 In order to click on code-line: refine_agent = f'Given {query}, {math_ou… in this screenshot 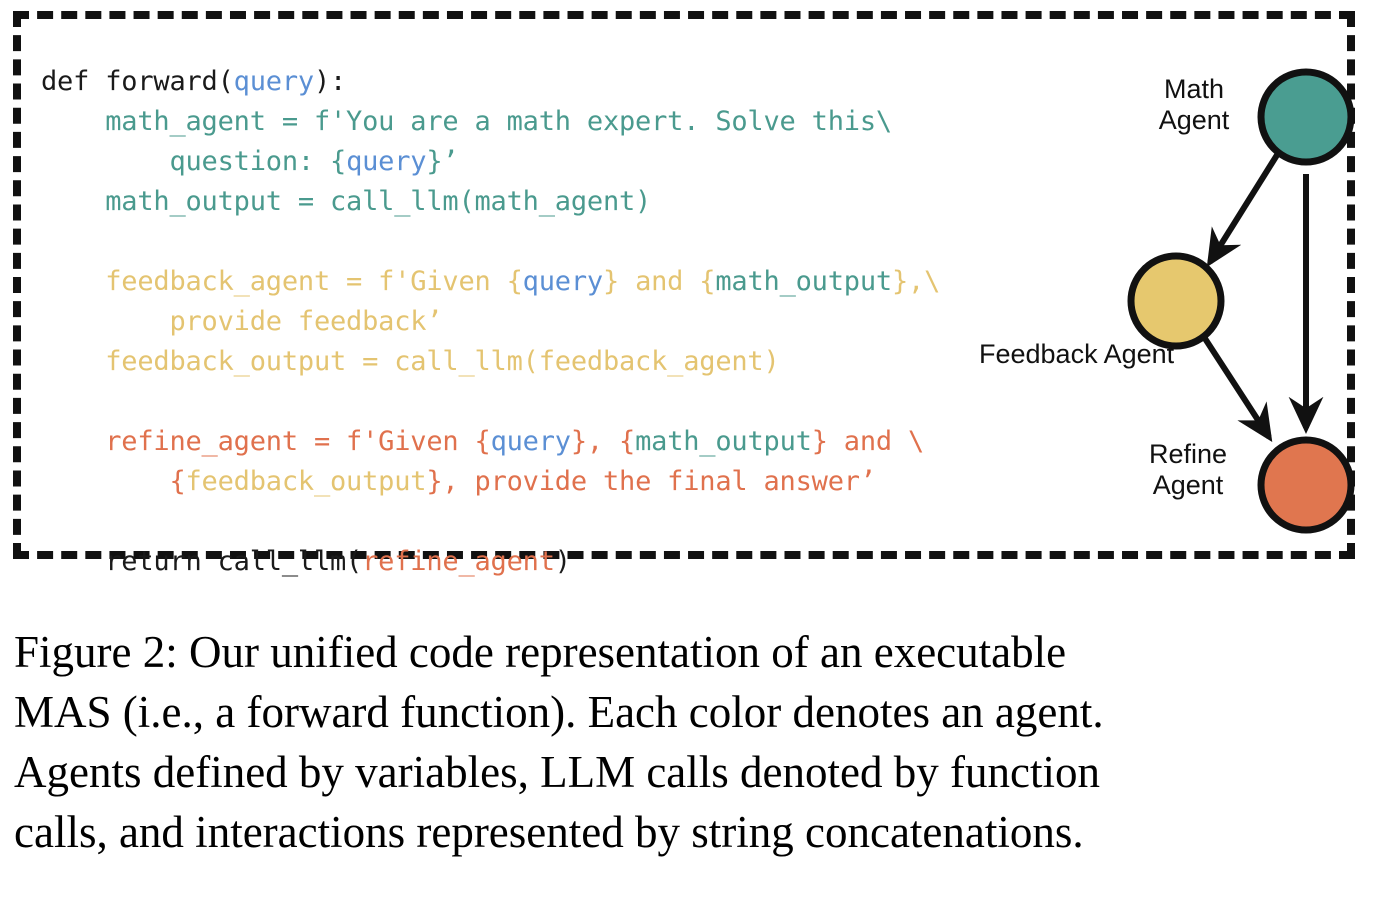, I will do `click(490, 442)`.